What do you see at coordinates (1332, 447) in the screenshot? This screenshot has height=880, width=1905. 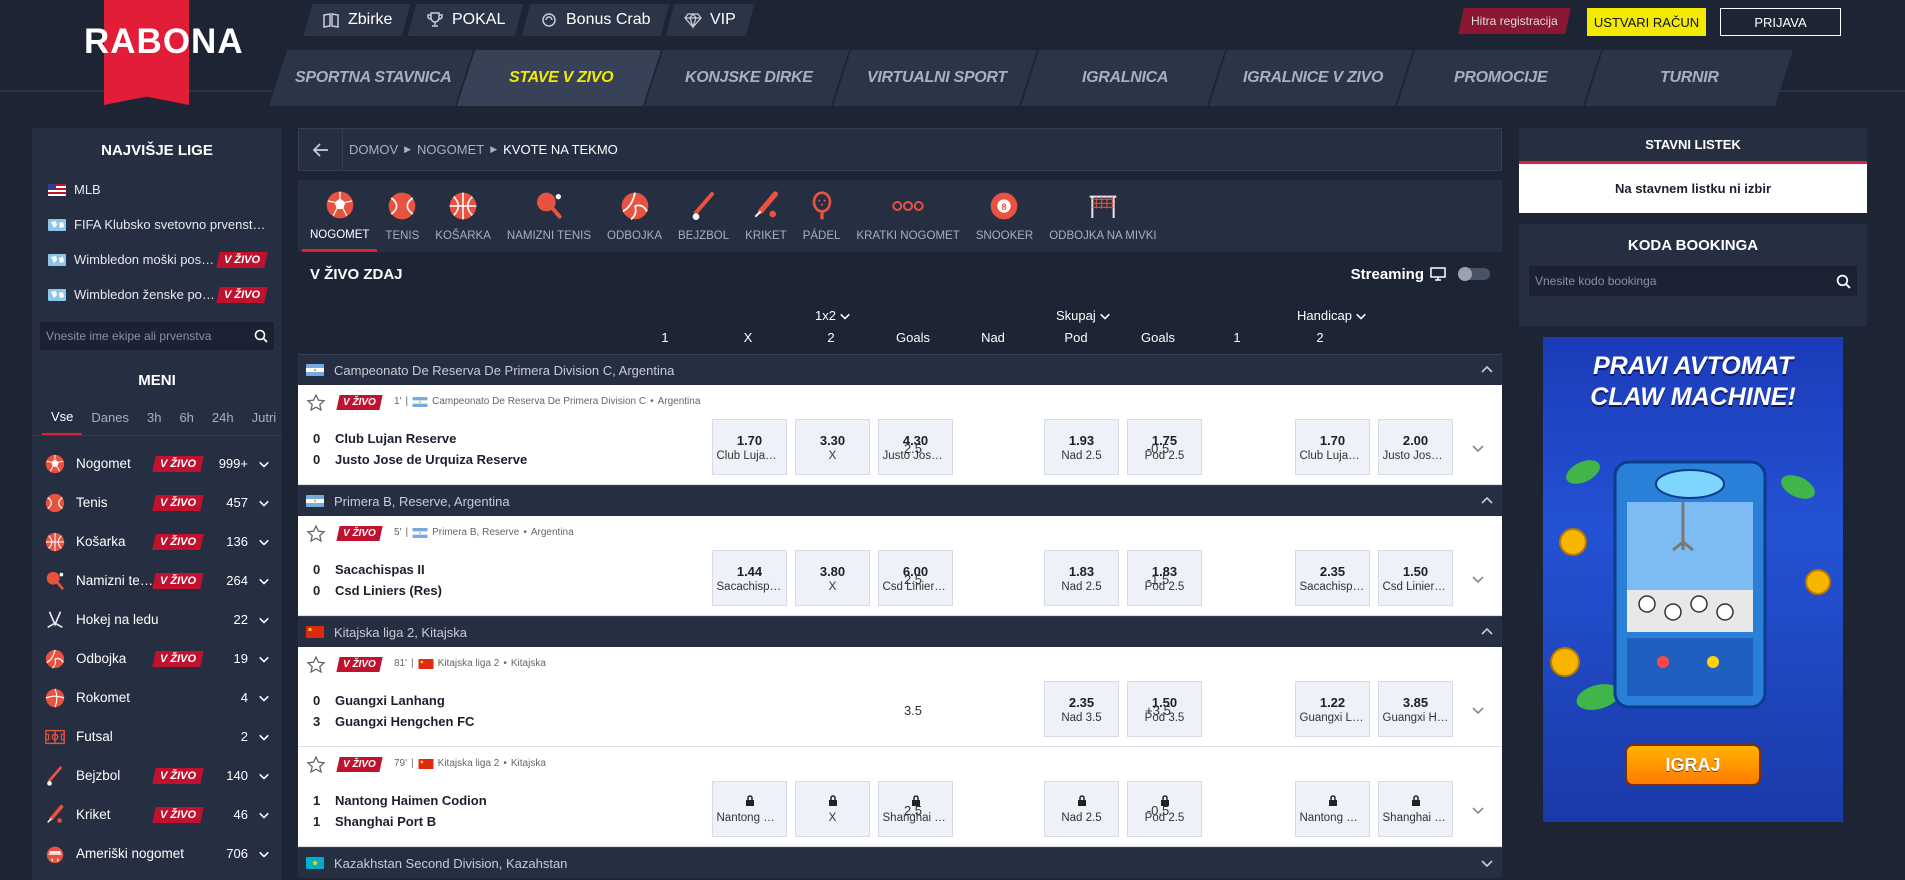 I see `odd-handicap-button: 1.70 Club Lujan Reserve` at bounding box center [1332, 447].